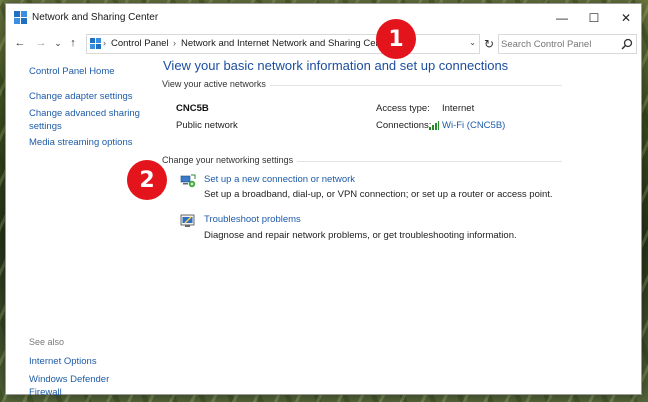 The image size is (648, 402). Describe the element at coordinates (58, 43) in the screenshot. I see `recent-locations-chevron-icon: ⌄` at that location.